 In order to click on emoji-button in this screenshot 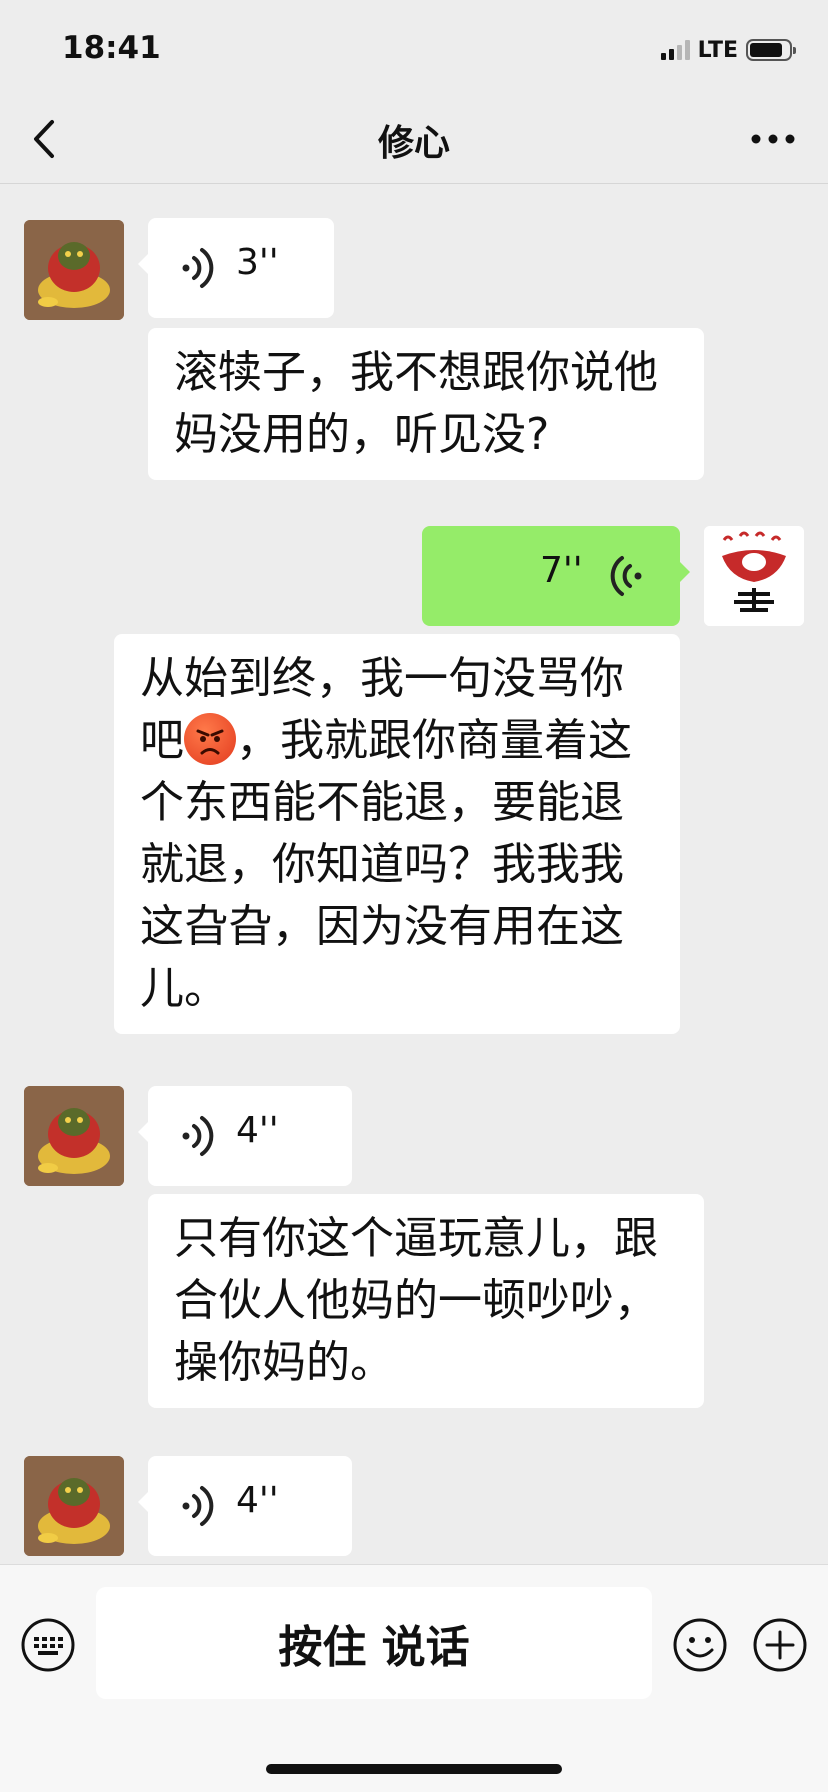, I will do `click(700, 1645)`.